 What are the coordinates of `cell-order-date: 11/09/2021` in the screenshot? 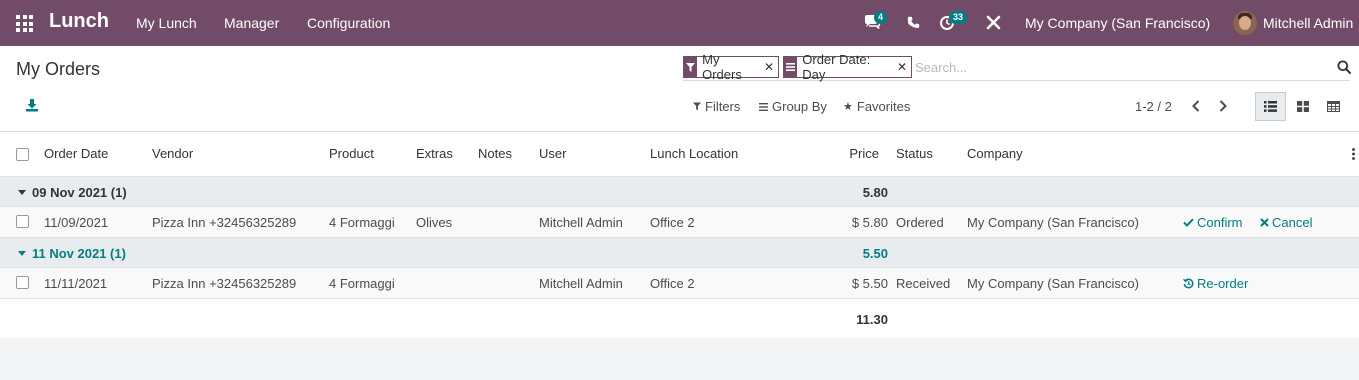 It's located at (76, 222).